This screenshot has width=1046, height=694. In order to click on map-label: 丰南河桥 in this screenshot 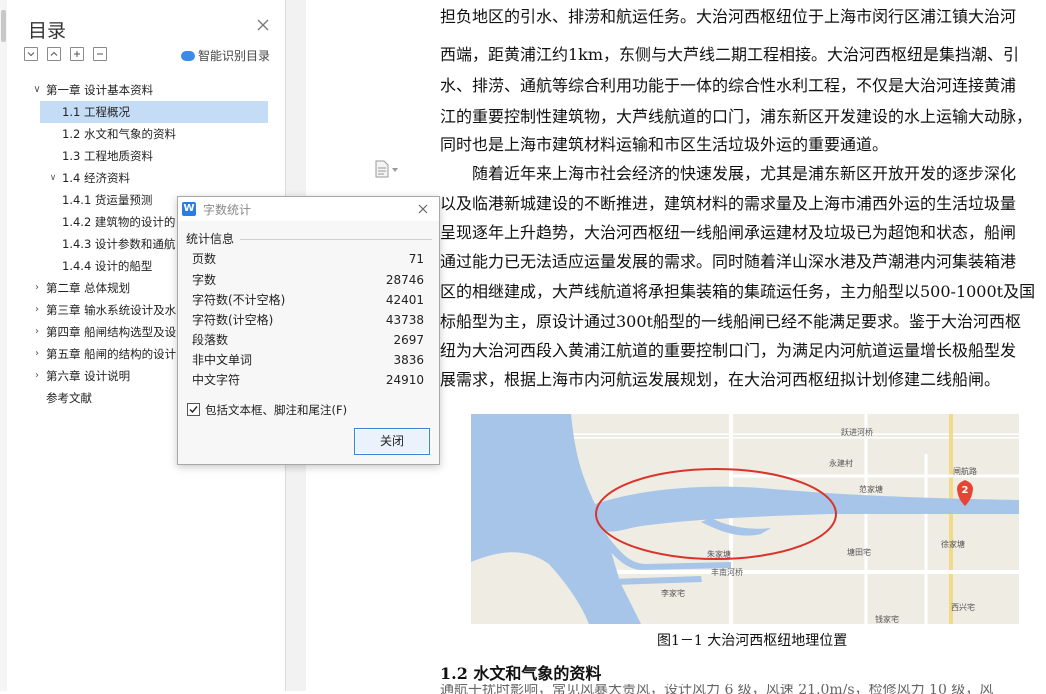, I will do `click(727, 572)`.